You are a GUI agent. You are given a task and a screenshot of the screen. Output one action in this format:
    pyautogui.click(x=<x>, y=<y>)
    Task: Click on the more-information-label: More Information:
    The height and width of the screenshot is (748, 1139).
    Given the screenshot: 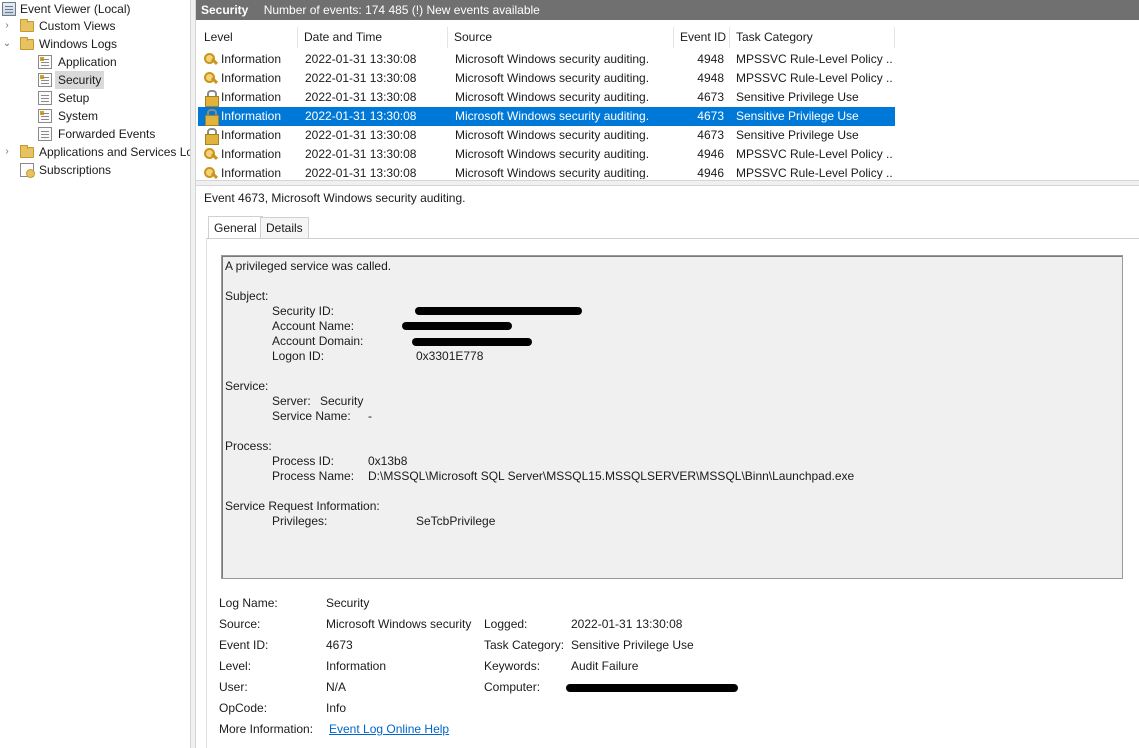 What is the action you would take?
    pyautogui.click(x=266, y=729)
    